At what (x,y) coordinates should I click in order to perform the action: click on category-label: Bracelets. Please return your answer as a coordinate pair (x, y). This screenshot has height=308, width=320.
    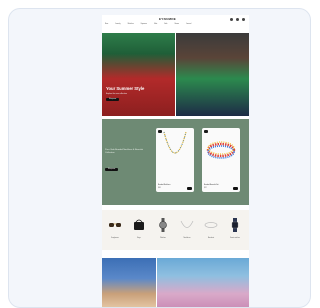
    Looking at the image, I should click on (211, 238).